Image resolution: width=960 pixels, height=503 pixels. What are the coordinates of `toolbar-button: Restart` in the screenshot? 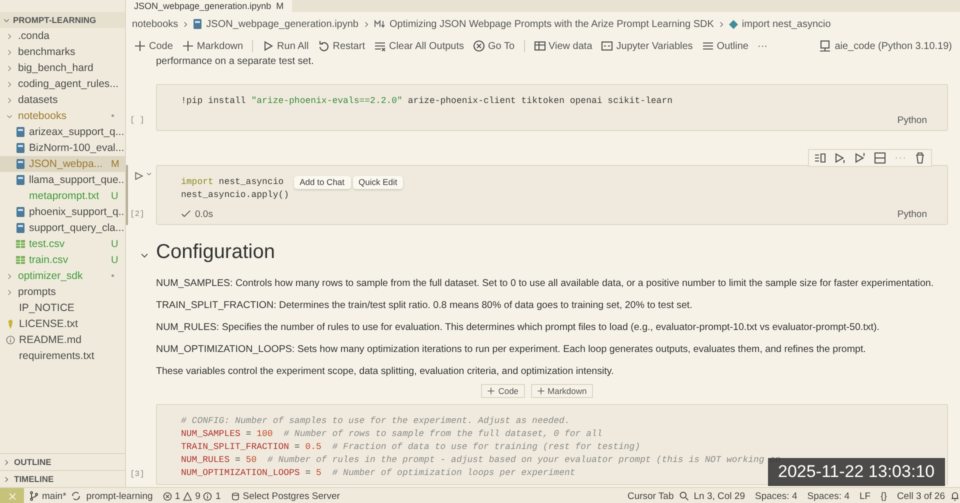 It's located at (341, 46).